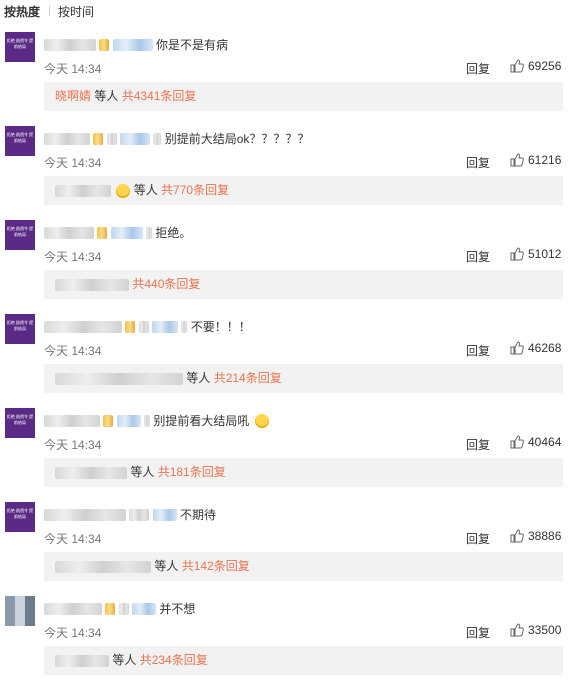 The image size is (573, 682). I want to click on like-button: 33500, so click(535, 630).